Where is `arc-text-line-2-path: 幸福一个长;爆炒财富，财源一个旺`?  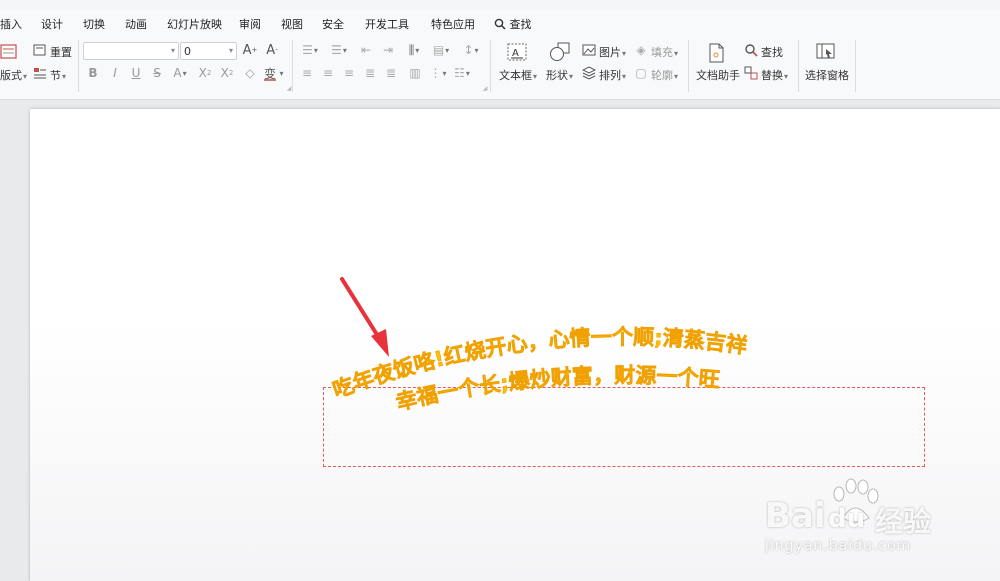 arc-text-line-2-path: 幸福一个长;爆炒财富，财源一个旺 is located at coordinates (557, 389).